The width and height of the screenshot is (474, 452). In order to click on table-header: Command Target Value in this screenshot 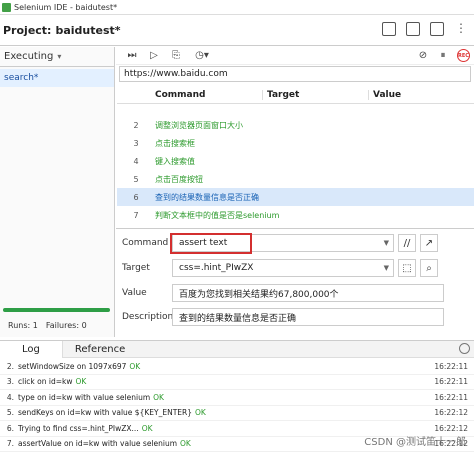, I will do `click(295, 95)`.